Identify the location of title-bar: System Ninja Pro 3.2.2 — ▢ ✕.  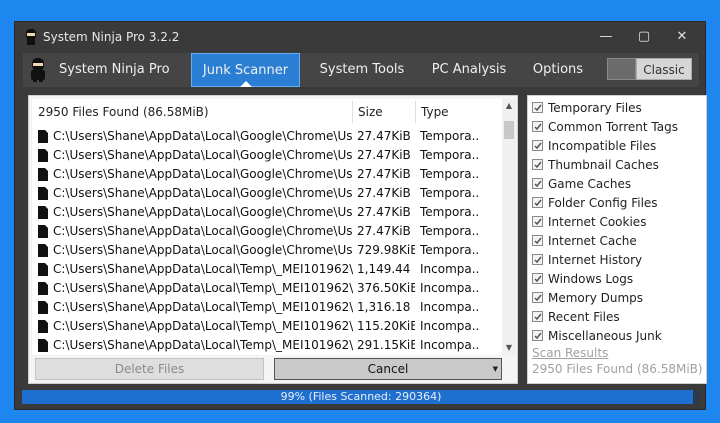
(360, 37).